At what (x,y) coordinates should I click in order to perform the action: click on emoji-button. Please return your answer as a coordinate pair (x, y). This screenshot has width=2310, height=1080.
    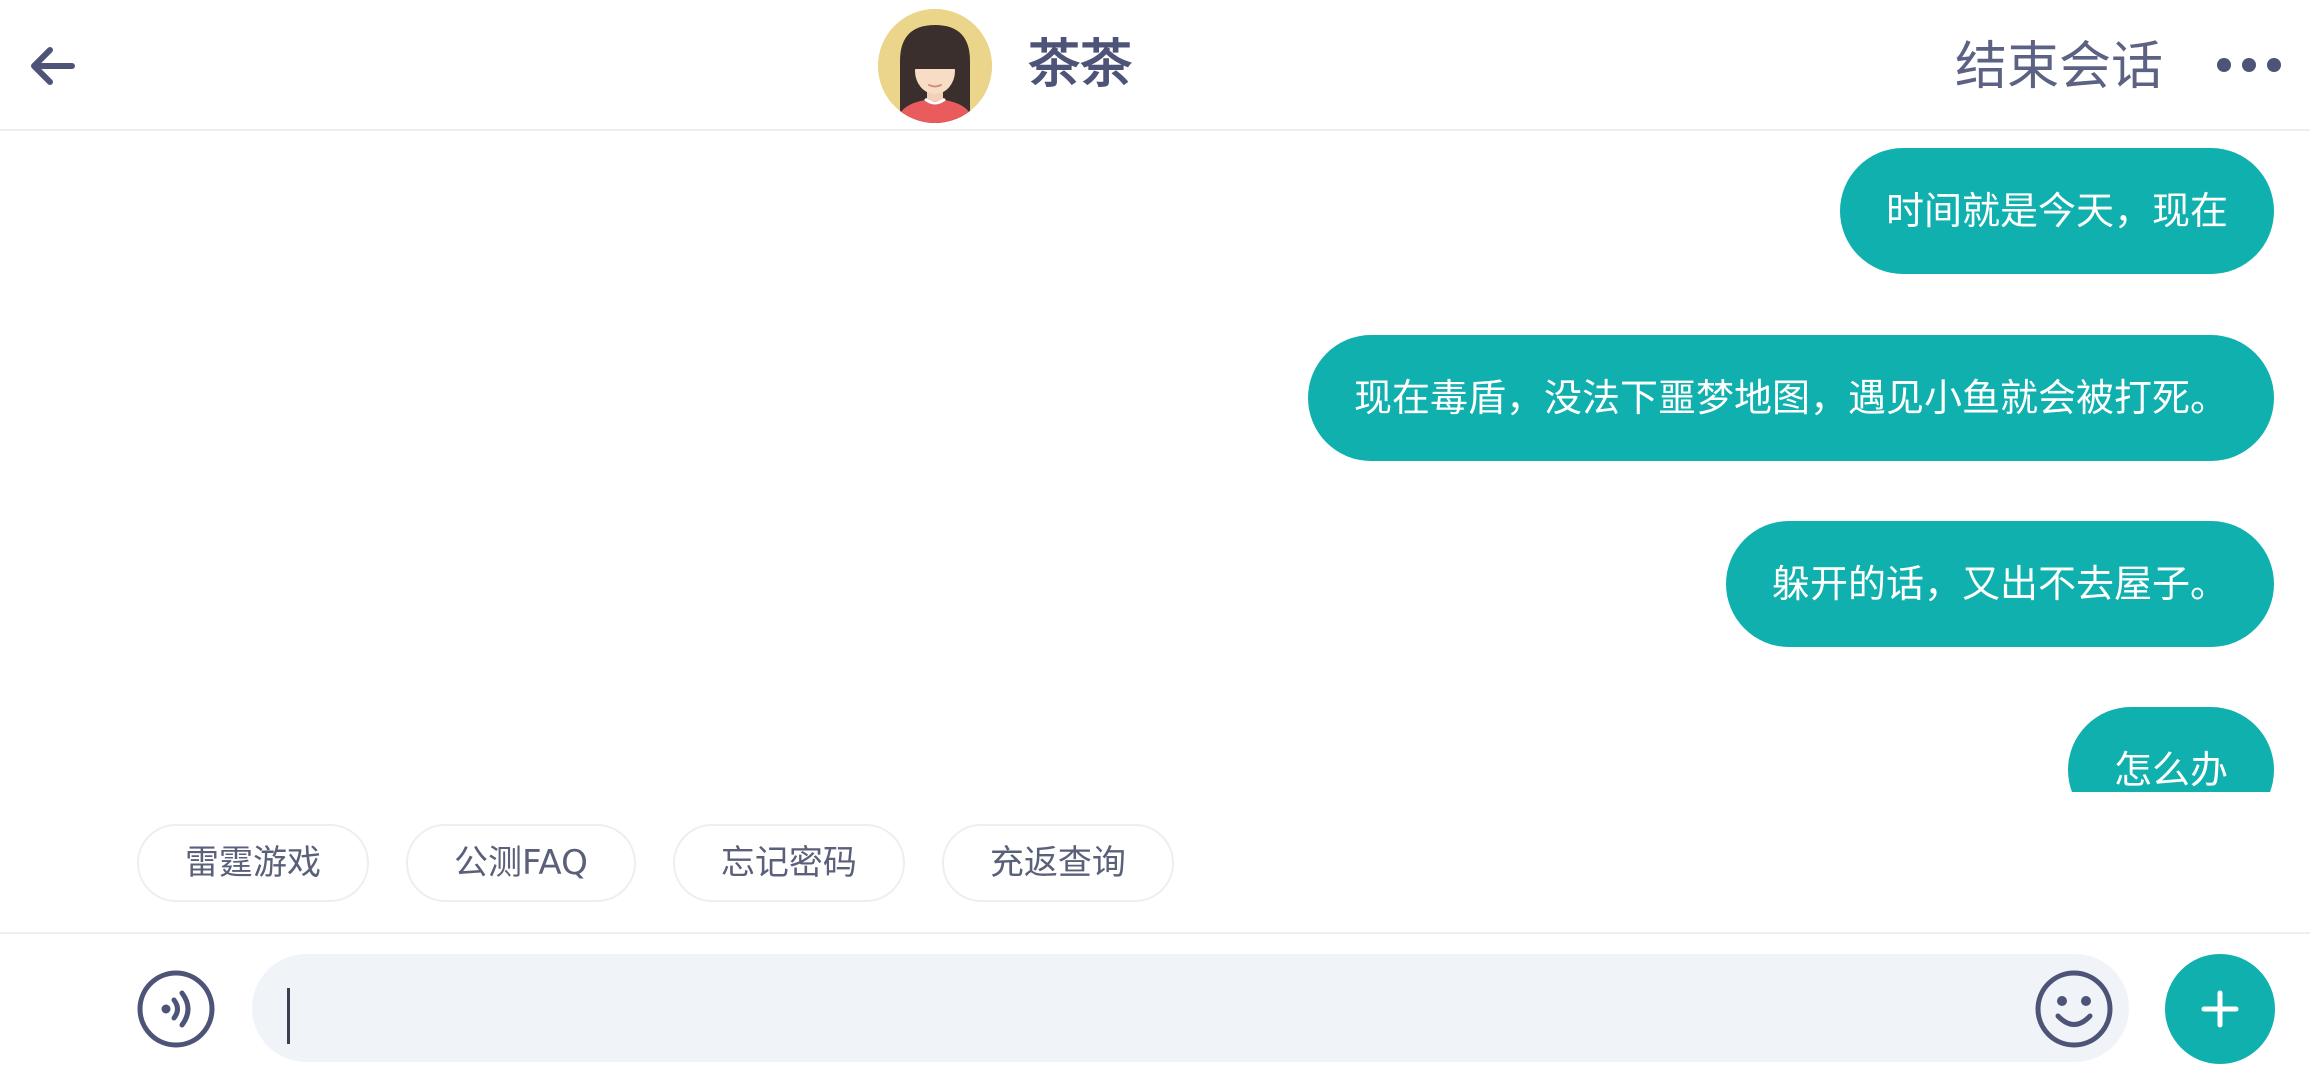
    Looking at the image, I should click on (2074, 1009).